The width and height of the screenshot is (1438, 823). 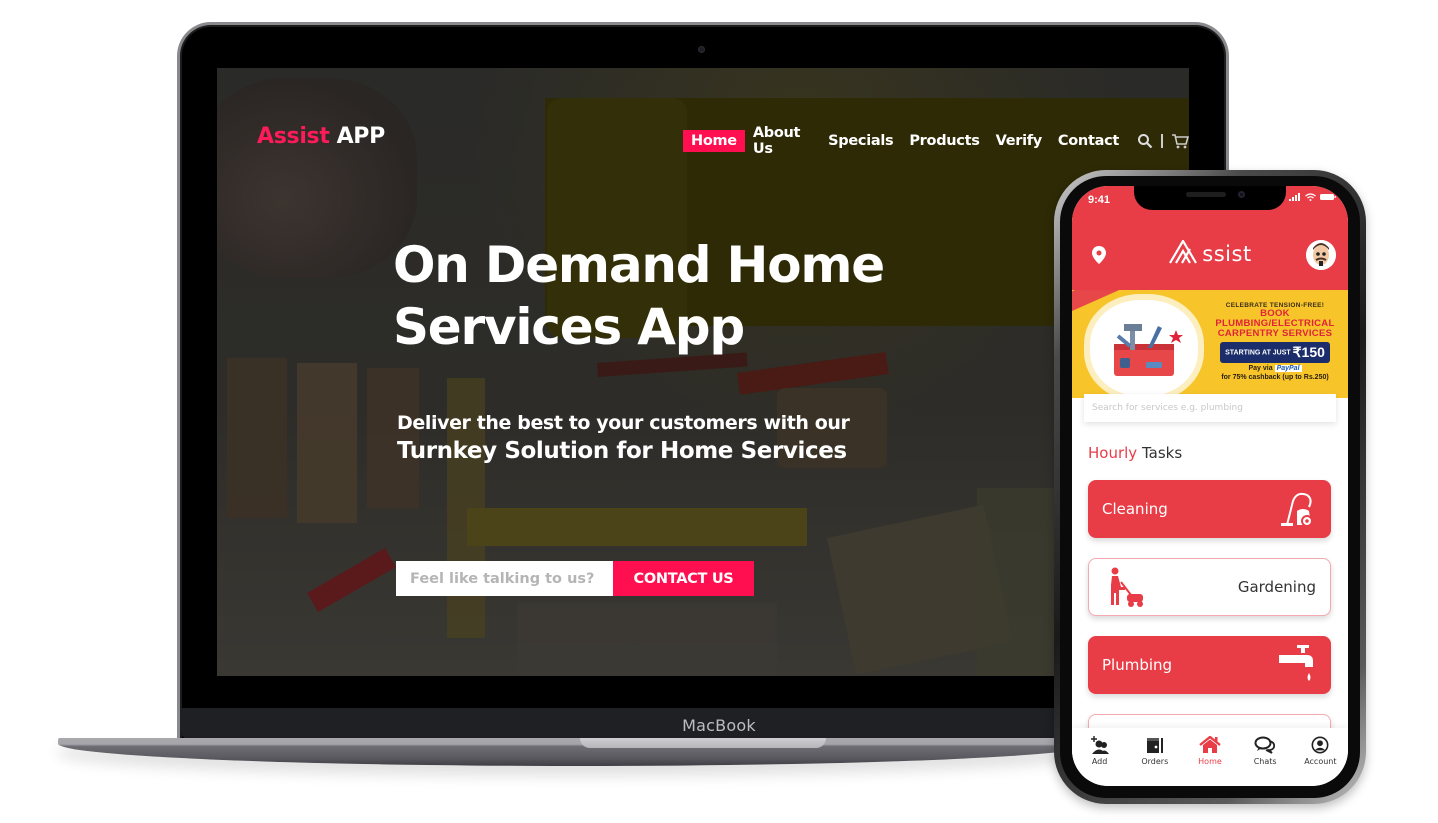 I want to click on hero-subtitle-line2: Turnkey Solution for Home Services, so click(x=622, y=451).